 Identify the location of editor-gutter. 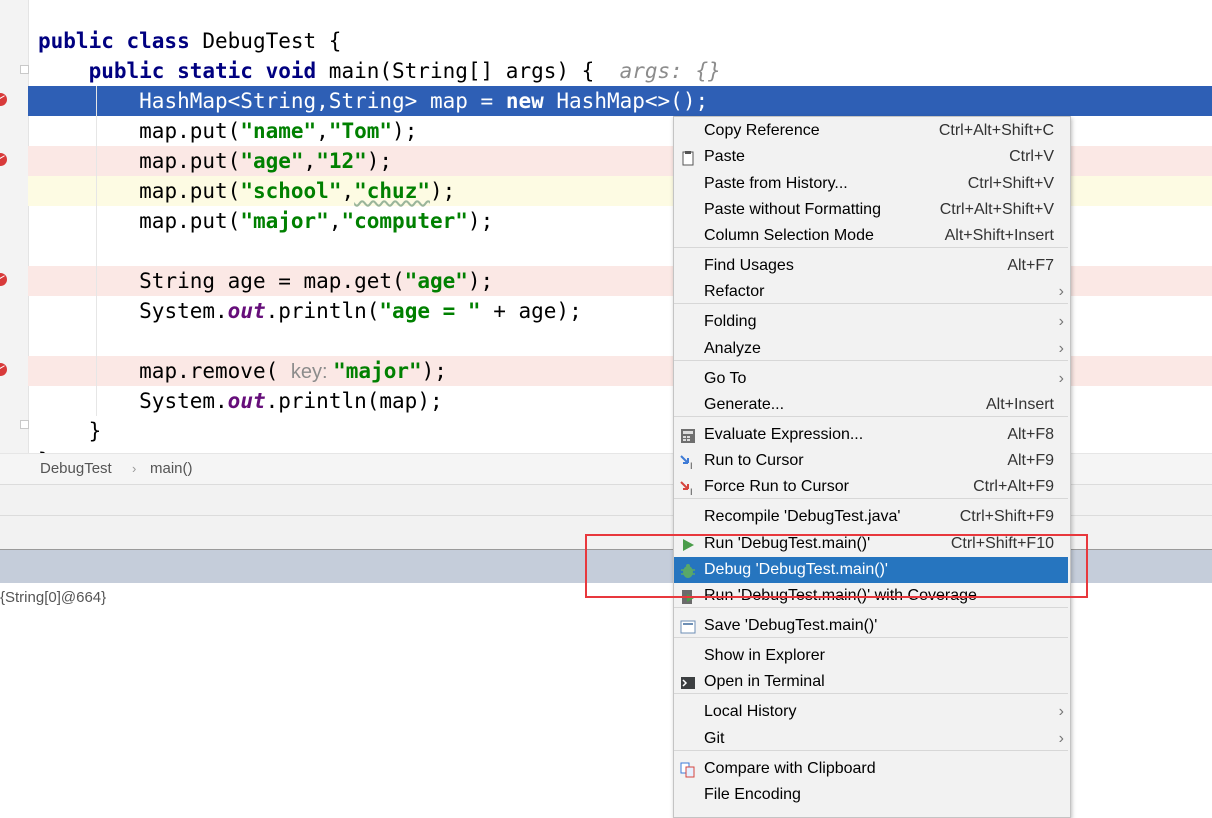
(14, 226).